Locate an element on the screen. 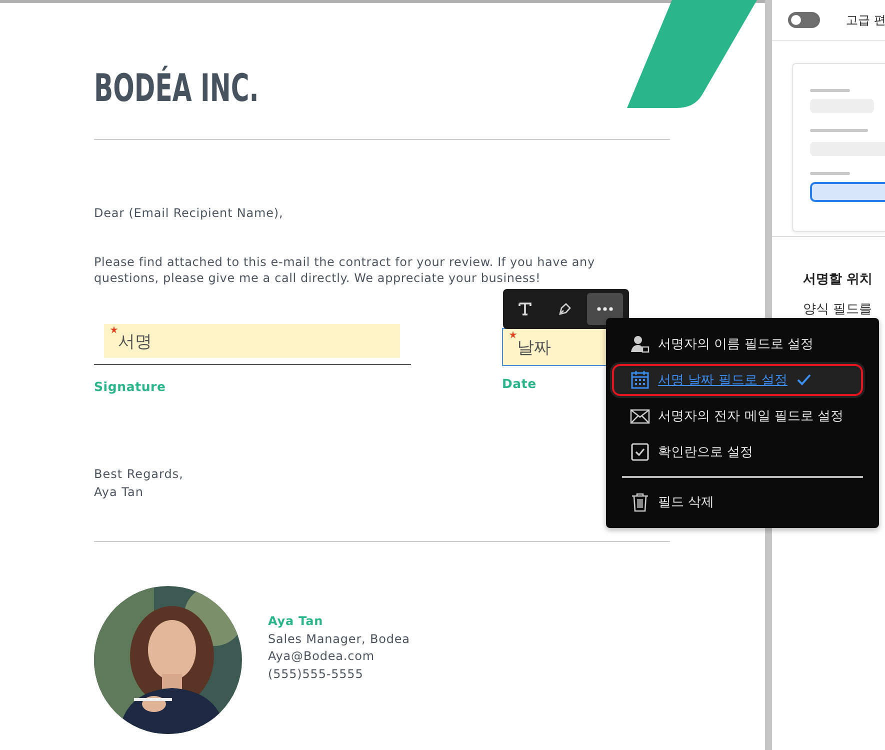  contact-phone: (555)555-5555 is located at coordinates (316, 674).